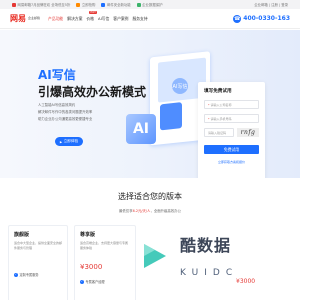  I want to click on form-title: 填写免费试用, so click(218, 91).